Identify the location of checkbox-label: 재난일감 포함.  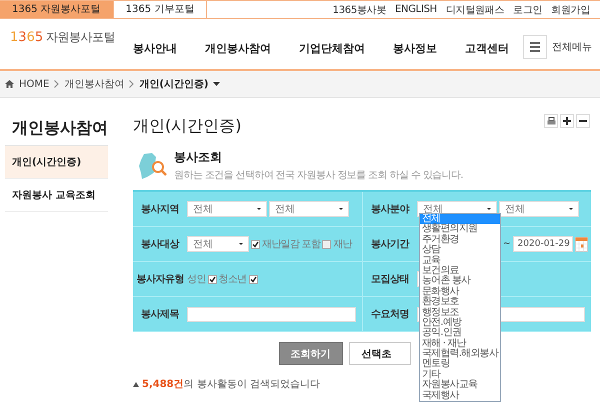
(291, 244).